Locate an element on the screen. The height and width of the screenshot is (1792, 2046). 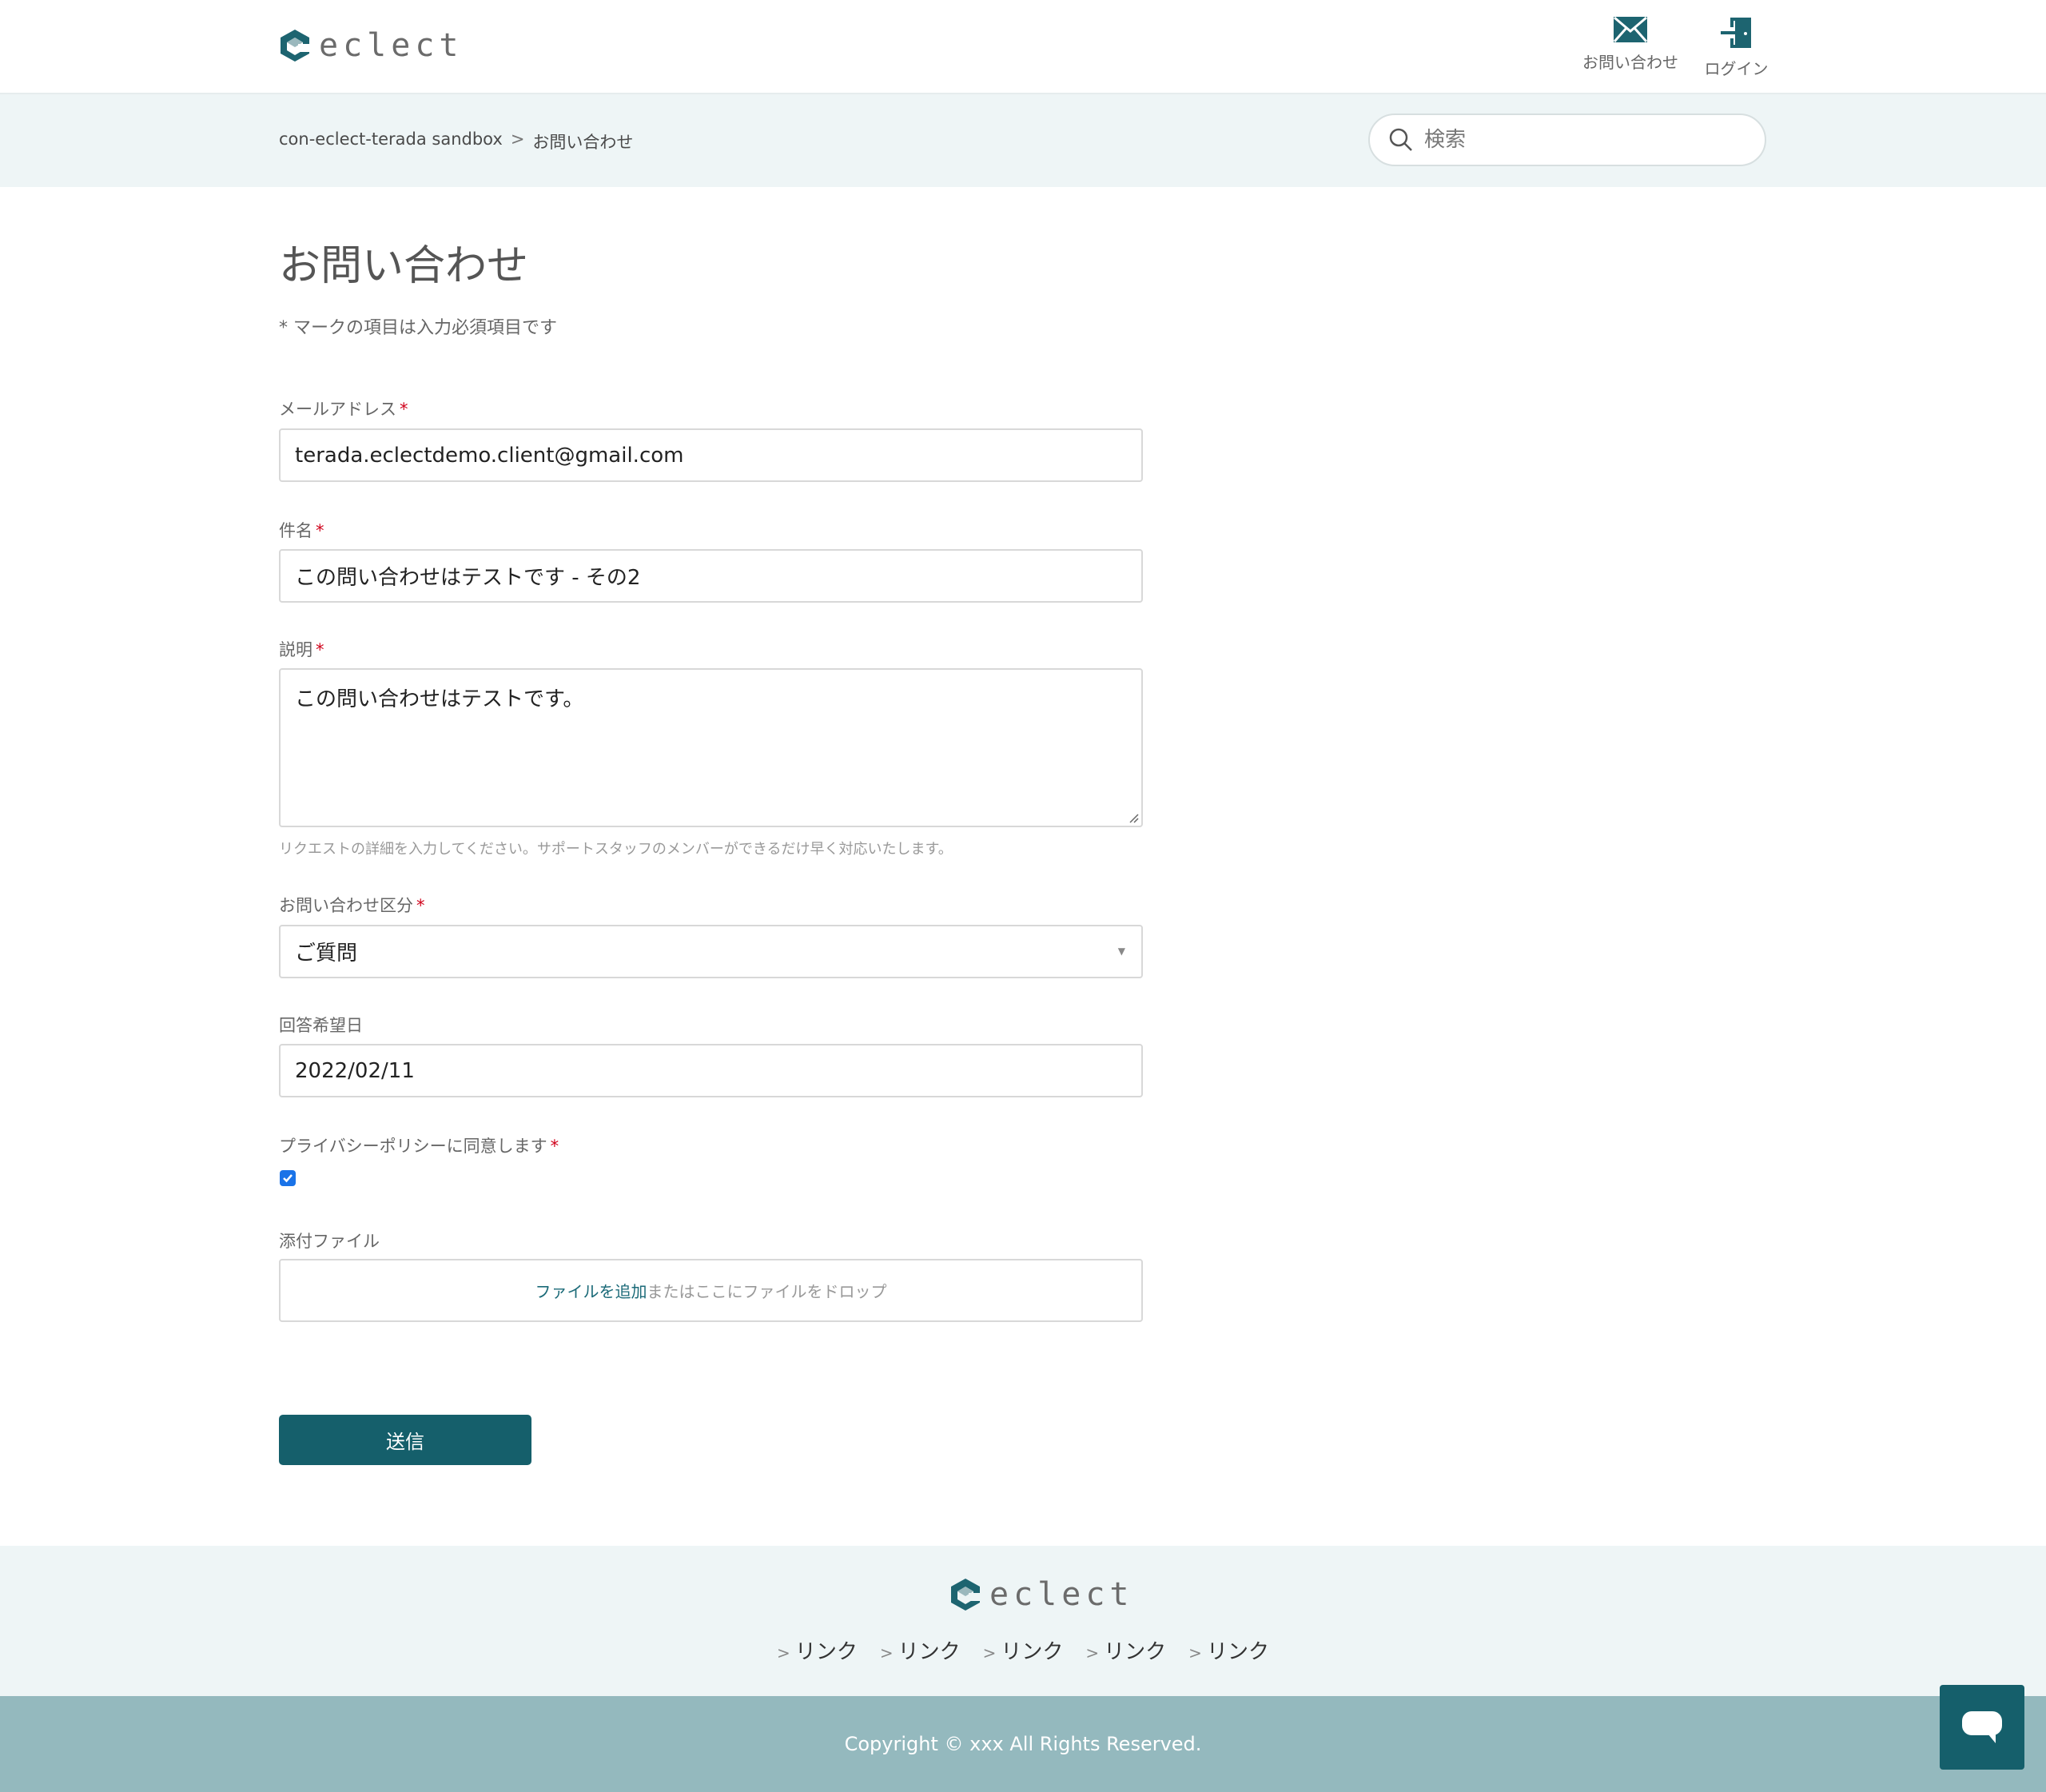
due-date-label: 回答希望日 is located at coordinates (321, 1025).